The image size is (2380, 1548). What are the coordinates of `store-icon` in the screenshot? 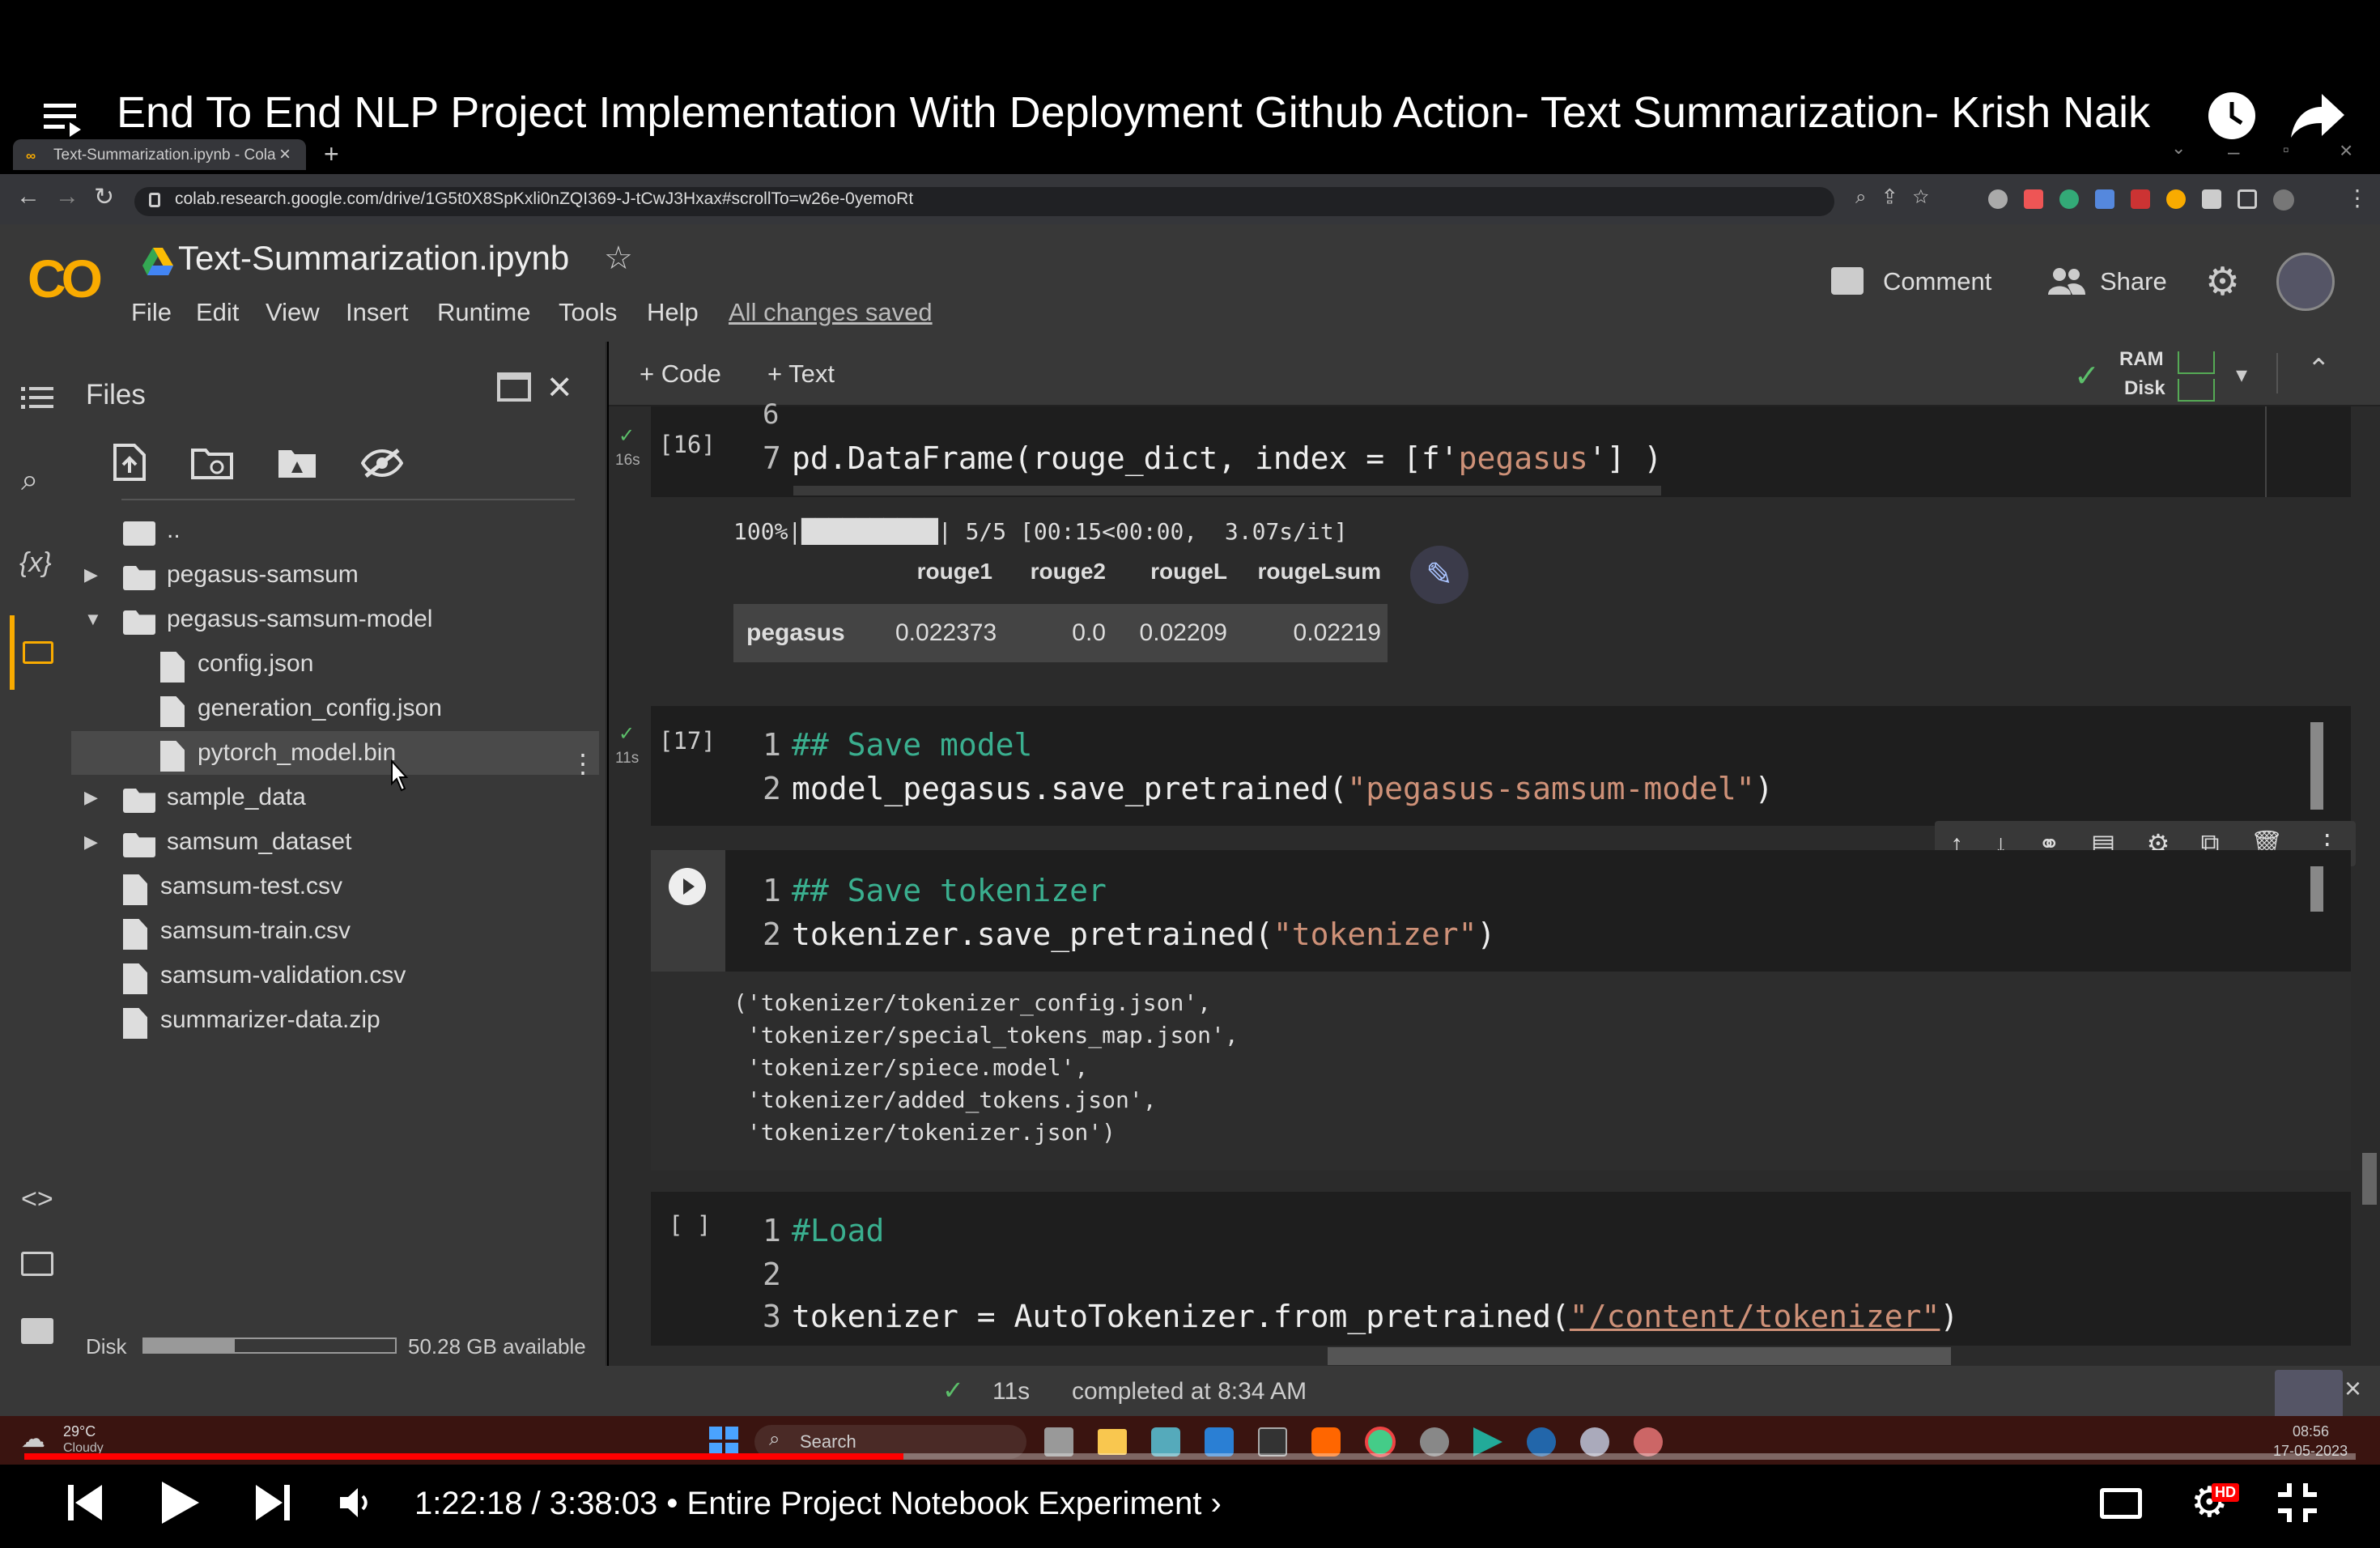 It's located at (1165, 1442).